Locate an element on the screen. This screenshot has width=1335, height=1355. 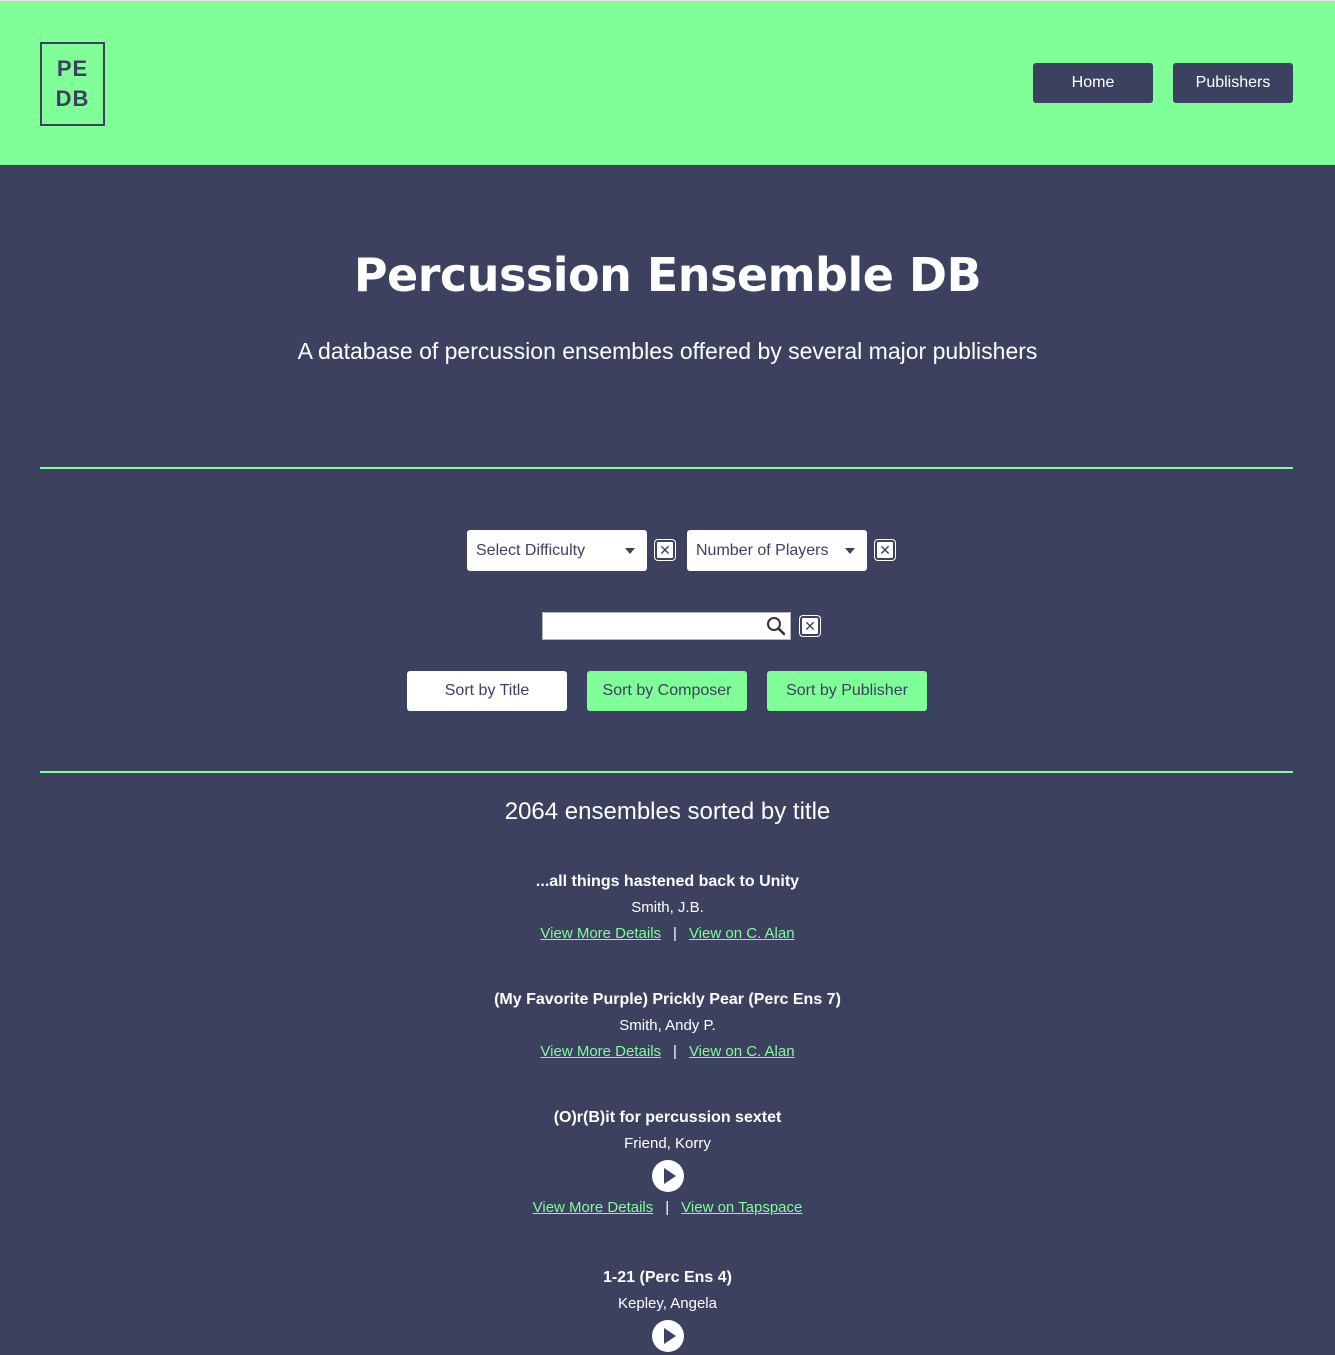
list-item: 1-21 (Perc Ens 4) Kepley, Angela is located at coordinates (667, 1310).